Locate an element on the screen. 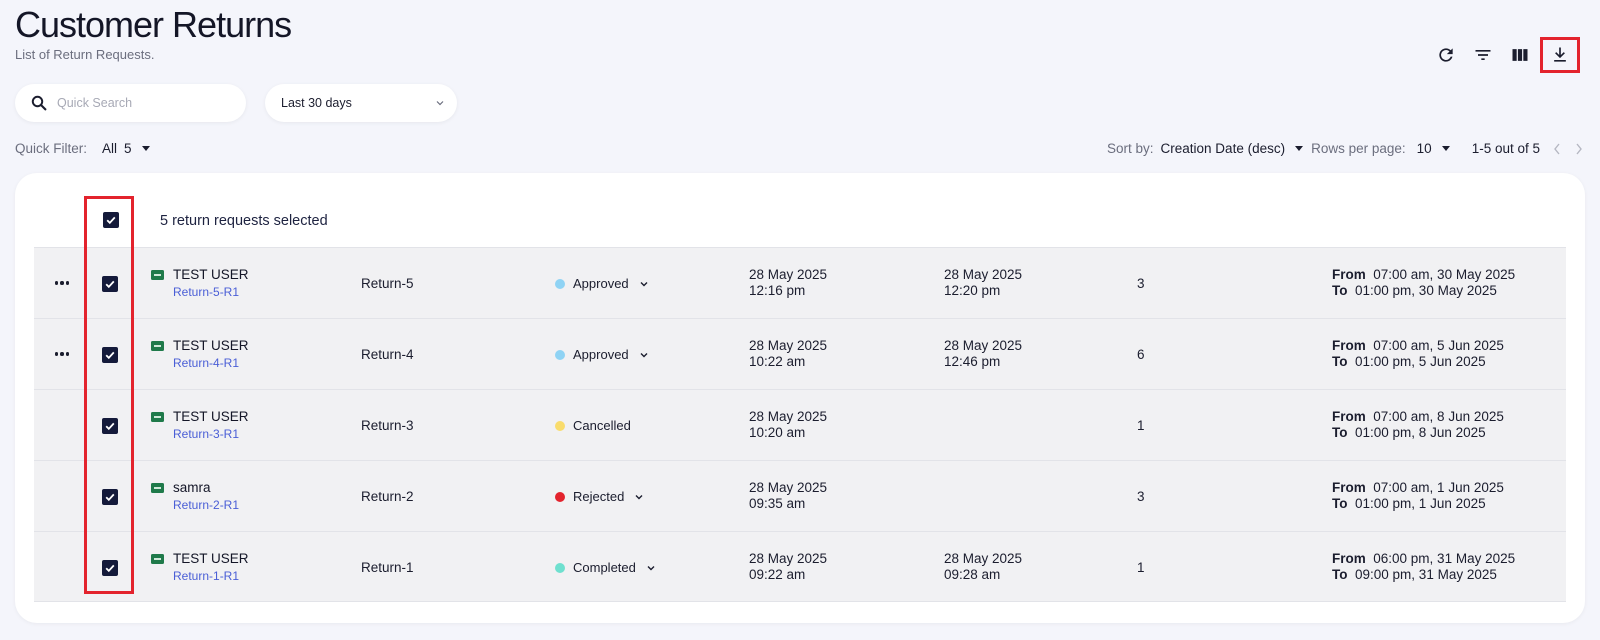 The width and height of the screenshot is (1600, 640). return-code-link: Return-4-R1 is located at coordinates (206, 363).